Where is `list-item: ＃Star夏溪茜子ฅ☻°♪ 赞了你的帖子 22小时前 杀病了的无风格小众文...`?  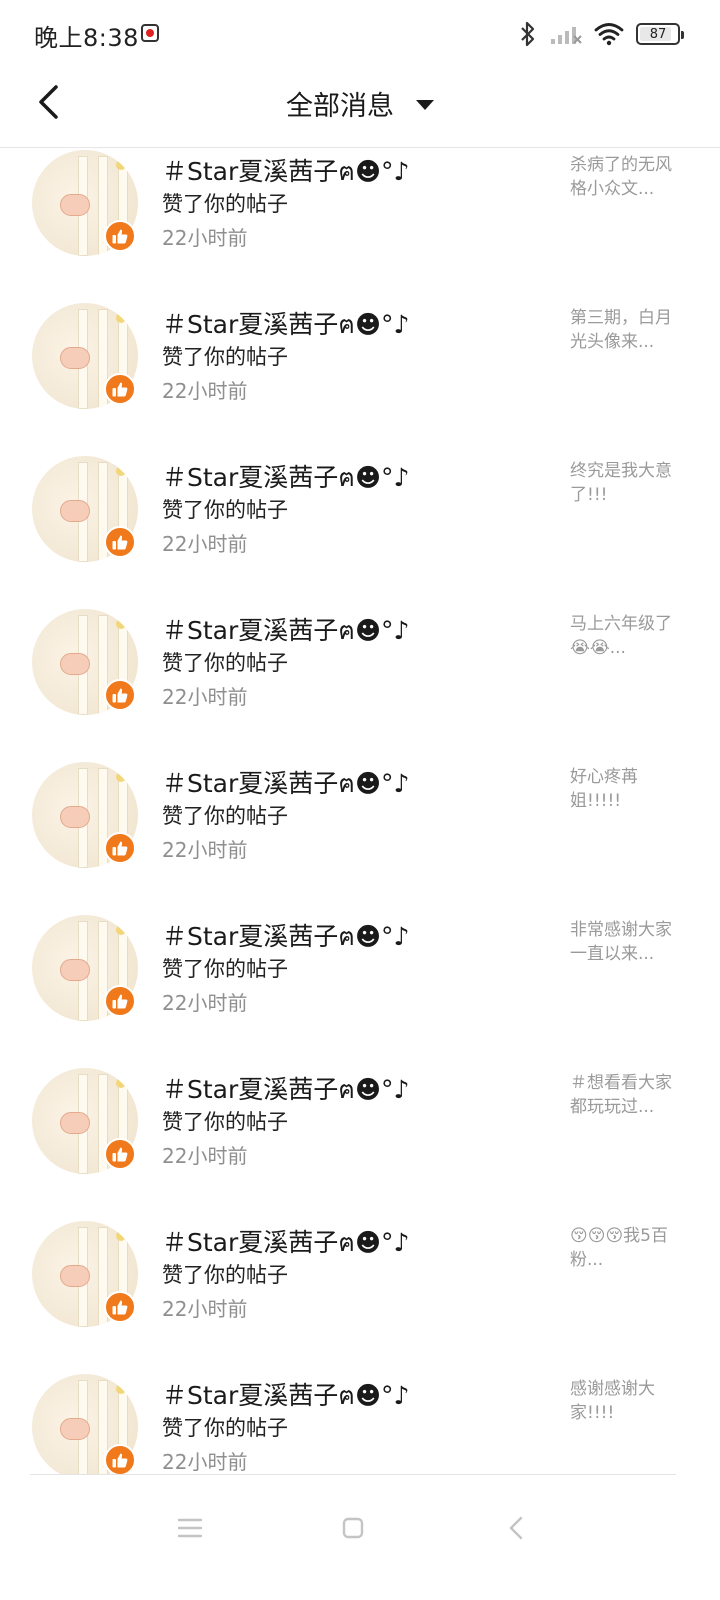 list-item: ＃Star夏溪茜子ฅ☻°♪ 赞了你的帖子 22小时前 杀病了的无风格小众文... is located at coordinates (360, 226).